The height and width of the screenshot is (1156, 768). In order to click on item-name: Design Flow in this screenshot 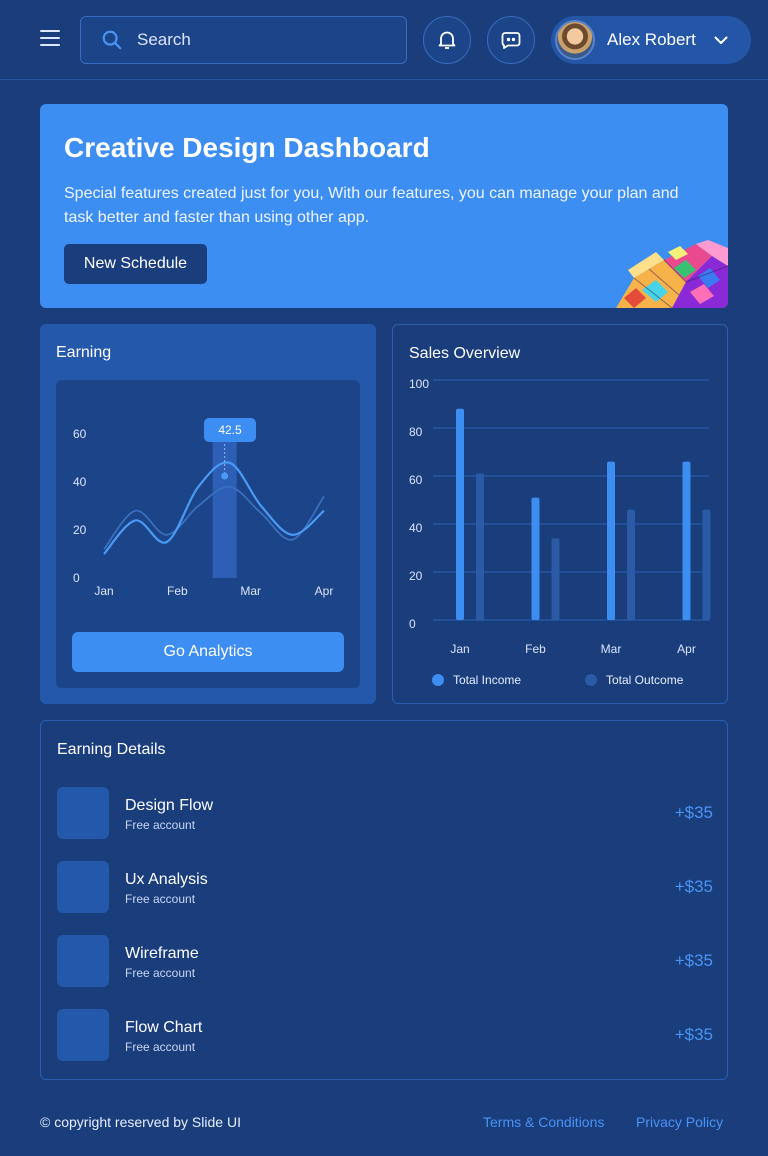, I will do `click(169, 805)`.